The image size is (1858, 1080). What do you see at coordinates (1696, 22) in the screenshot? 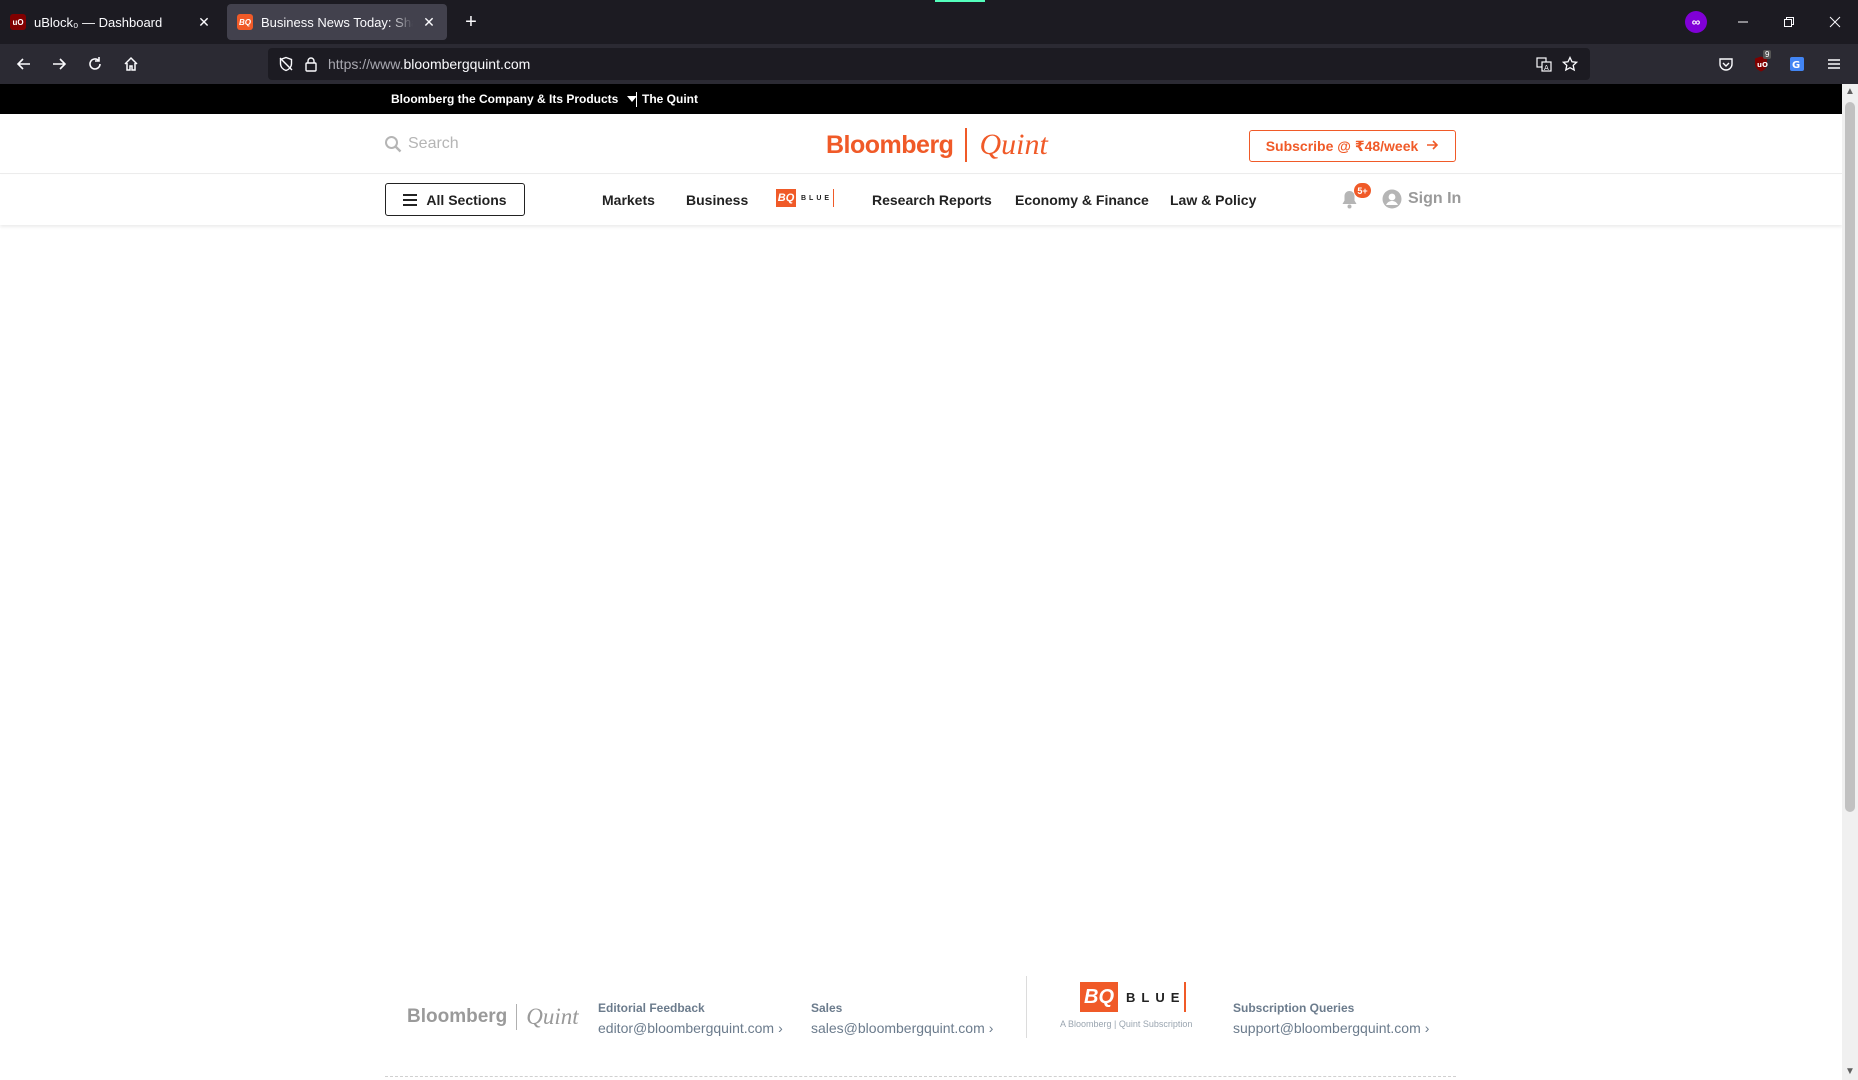
I see `private-browsing-icon: ∞` at bounding box center [1696, 22].